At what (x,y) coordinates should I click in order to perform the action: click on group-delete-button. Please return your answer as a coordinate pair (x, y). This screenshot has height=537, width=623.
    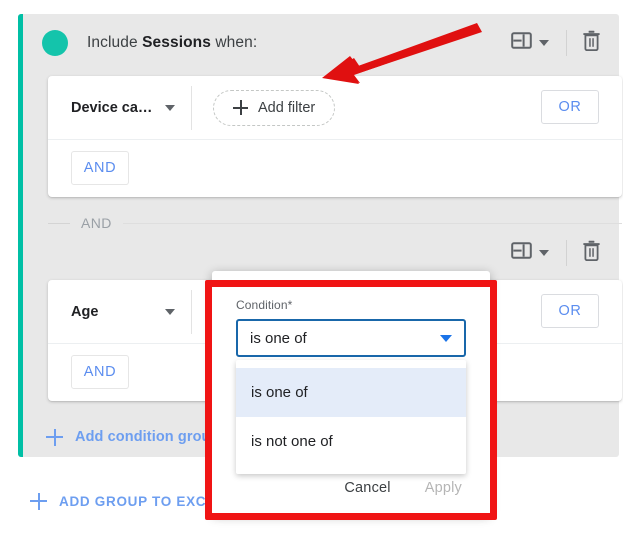
    Looking at the image, I should click on (591, 43).